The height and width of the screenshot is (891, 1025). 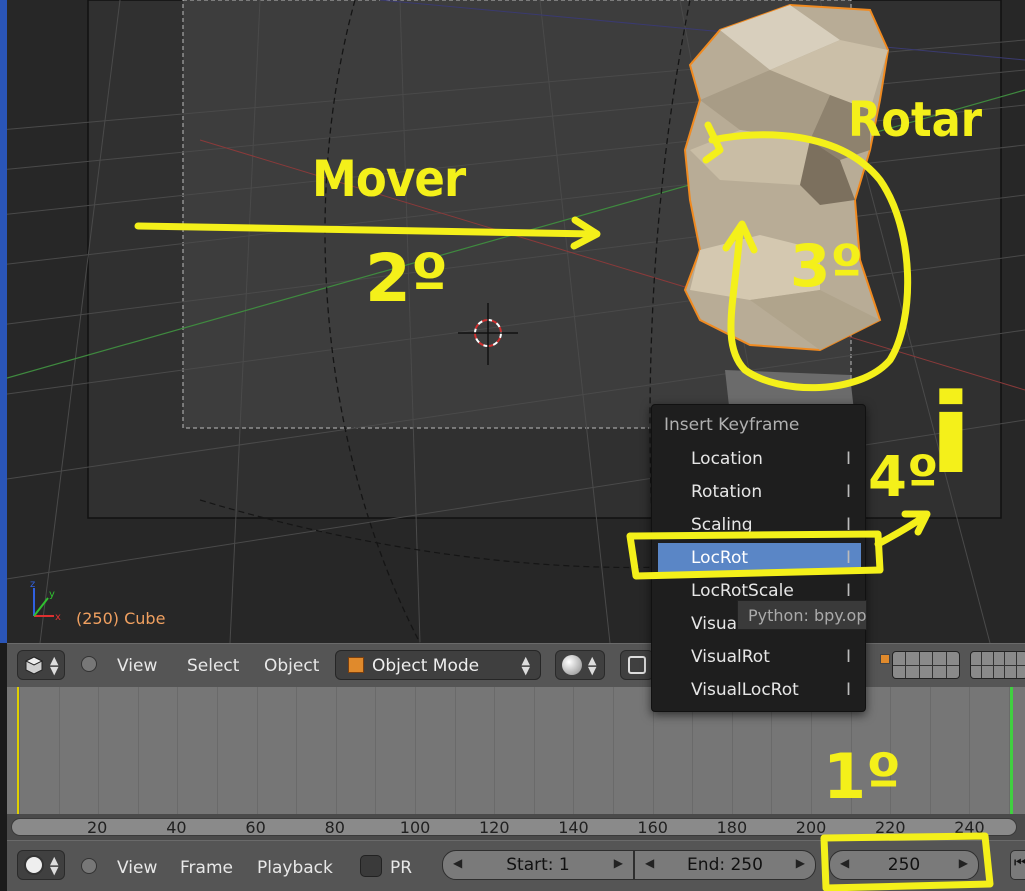 I want to click on skip-back-icon: ⏮, so click(x=1019, y=863).